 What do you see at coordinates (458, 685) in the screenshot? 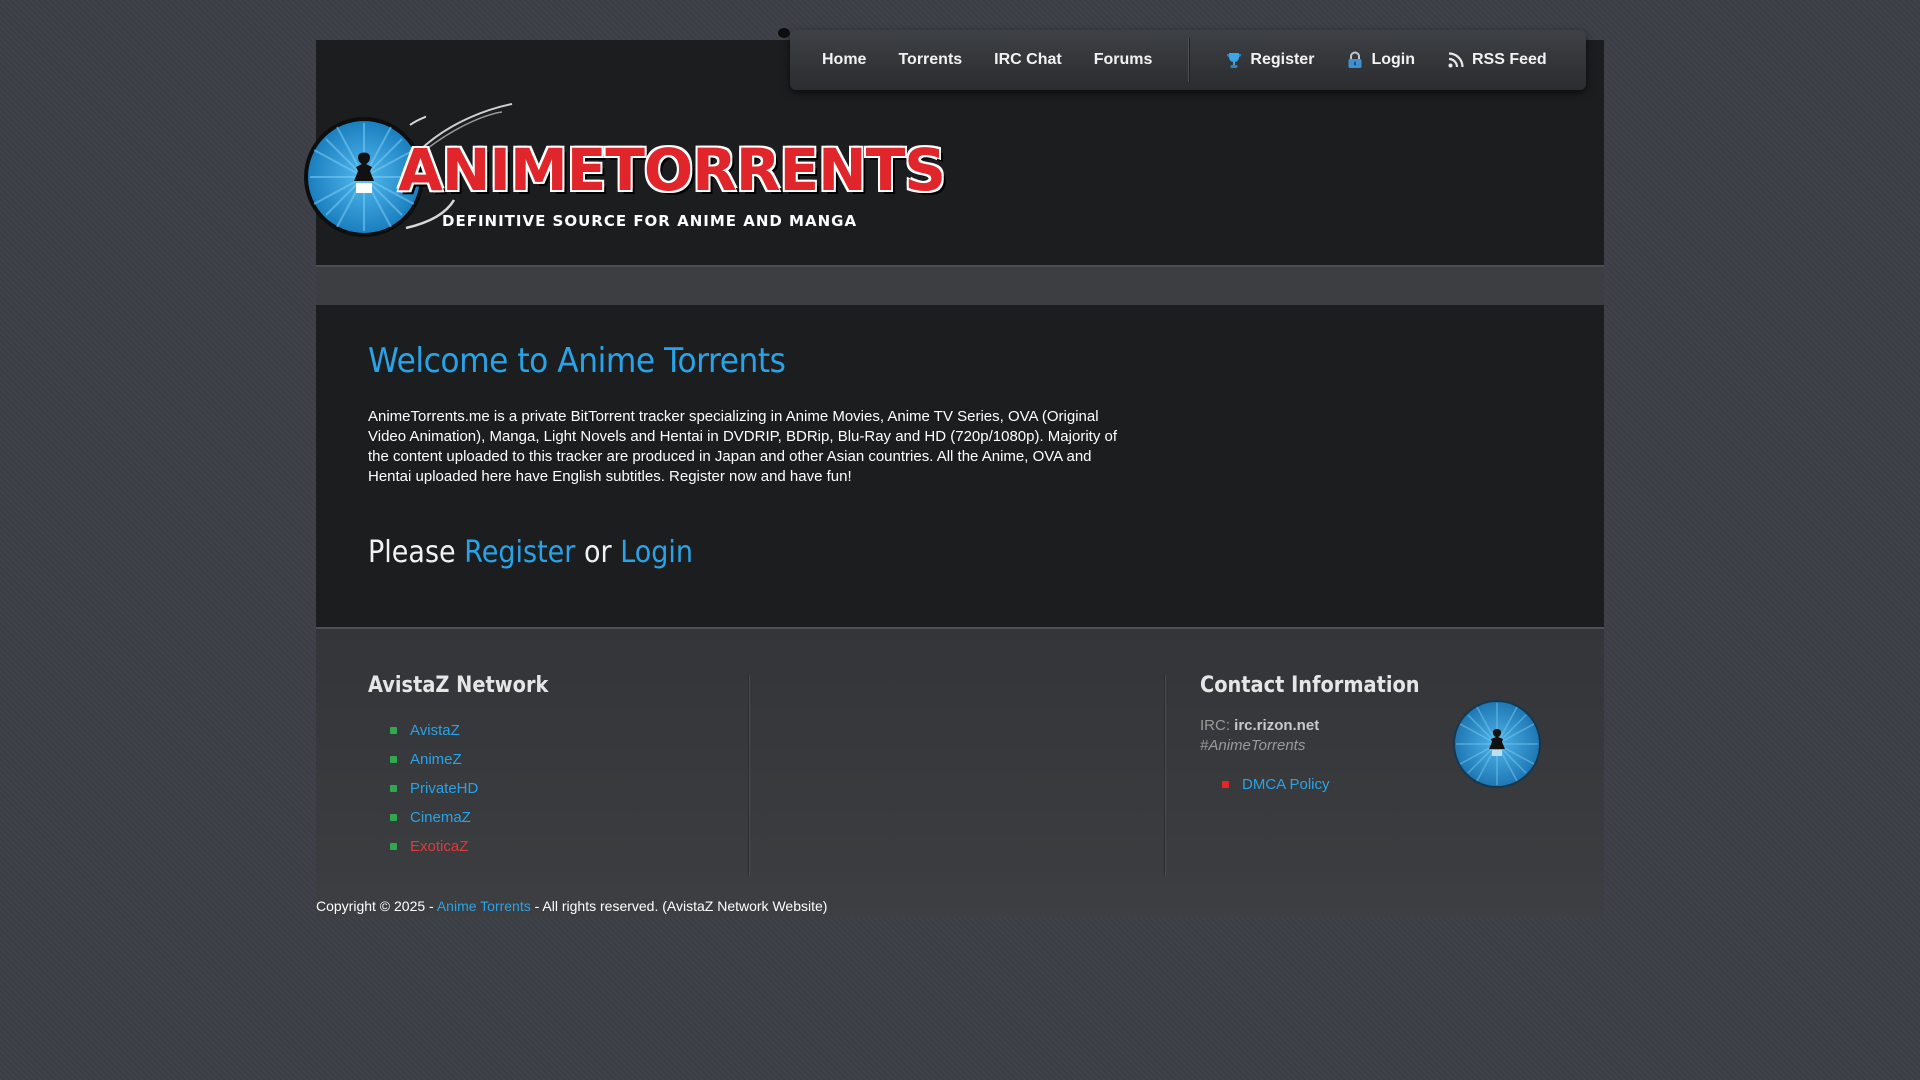
I see `network-title: AvistaZ Network` at bounding box center [458, 685].